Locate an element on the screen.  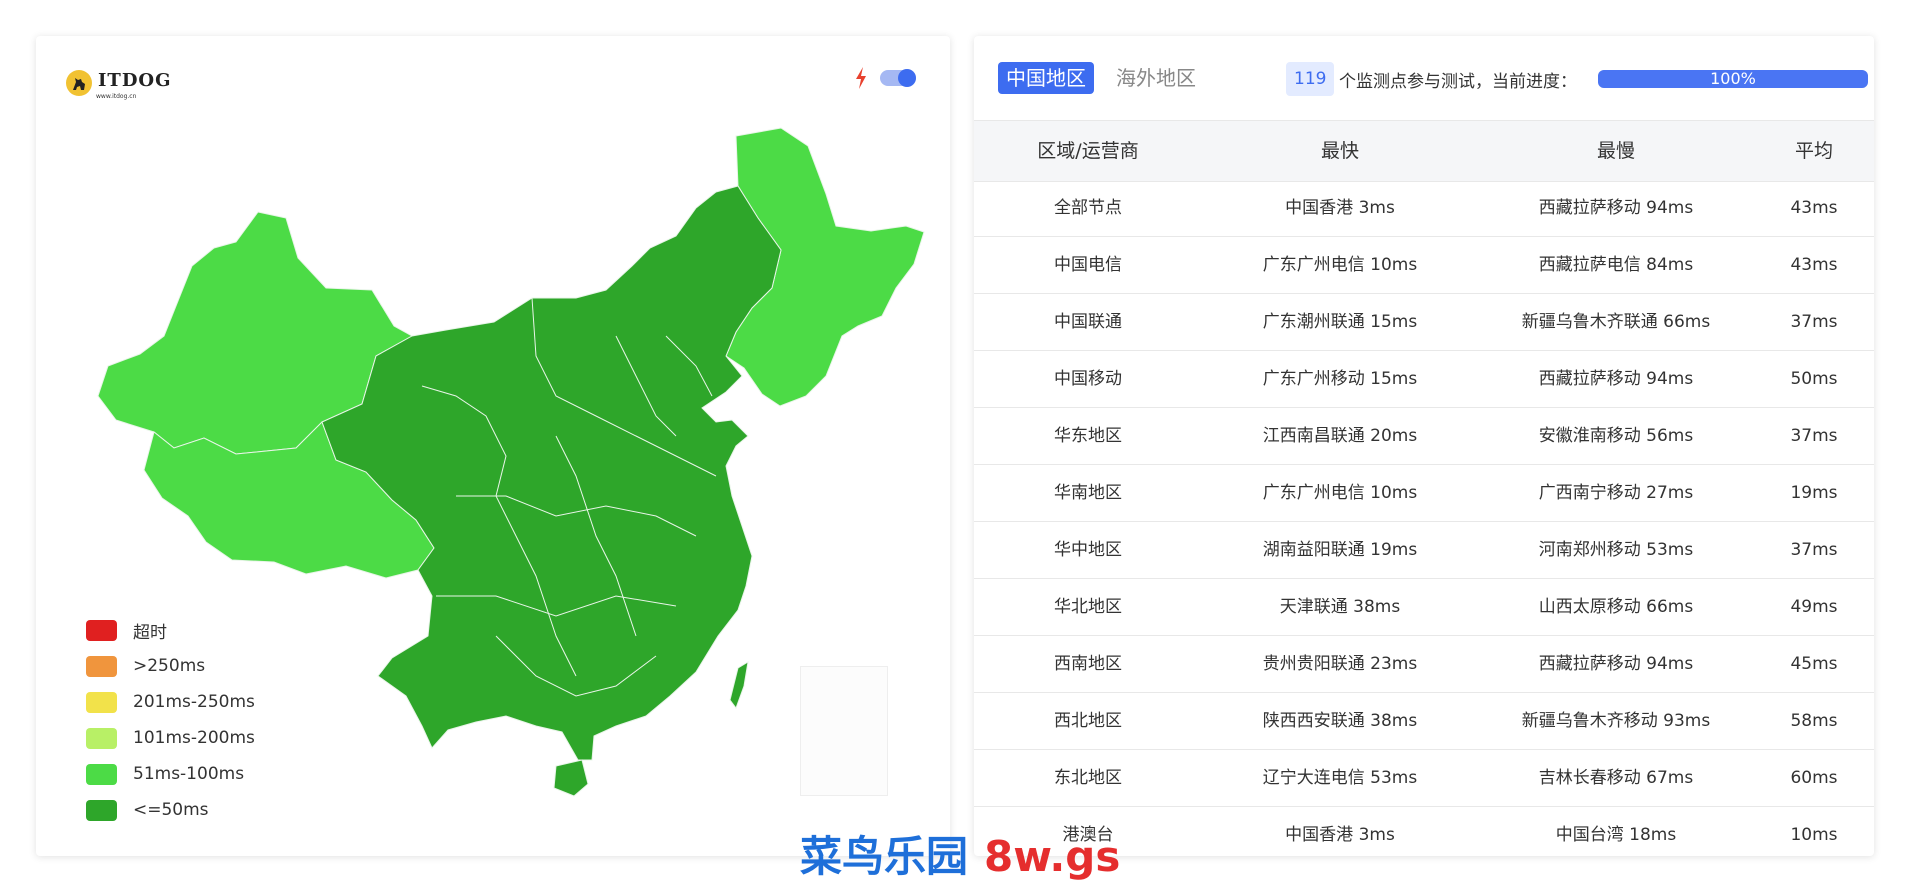
column-header-region: 区域/运营商 is located at coordinates (1088, 151).